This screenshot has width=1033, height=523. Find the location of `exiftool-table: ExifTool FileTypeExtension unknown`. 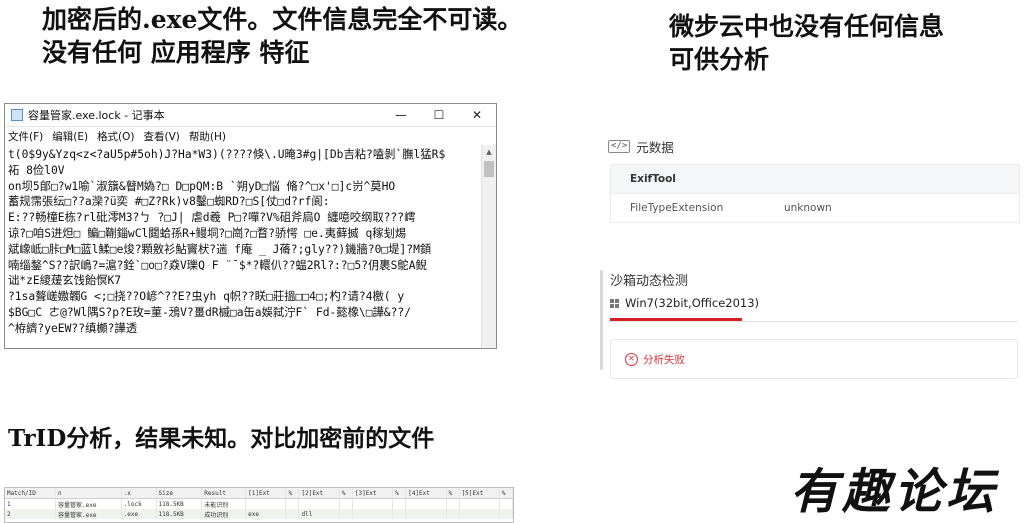

exiftool-table: ExifTool FileTypeExtension unknown is located at coordinates (815, 193).